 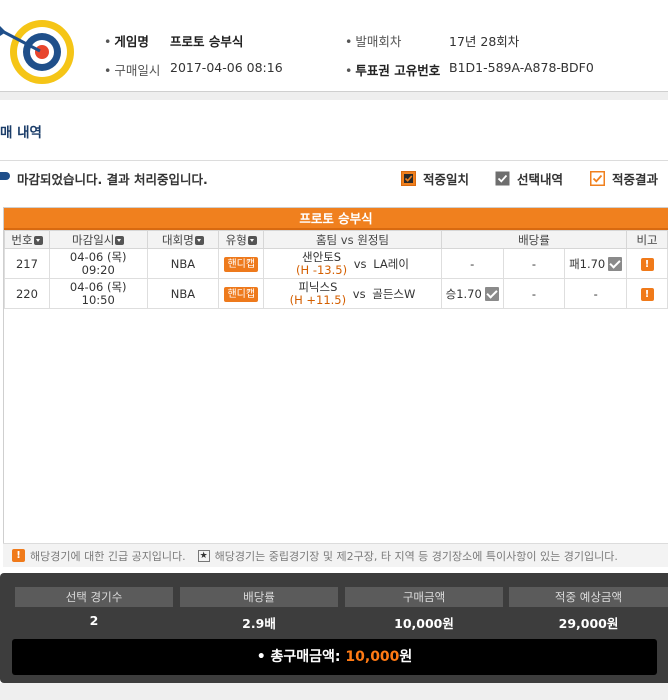 I want to click on total-purchase-bar: • 총구매금액: 10,000원, so click(x=334, y=657).